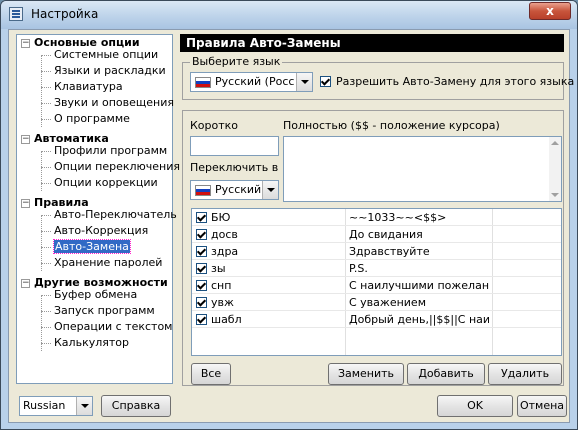 Image resolution: width=578 pixels, height=430 pixels. I want to click on add-button: Добавить, so click(446, 374).